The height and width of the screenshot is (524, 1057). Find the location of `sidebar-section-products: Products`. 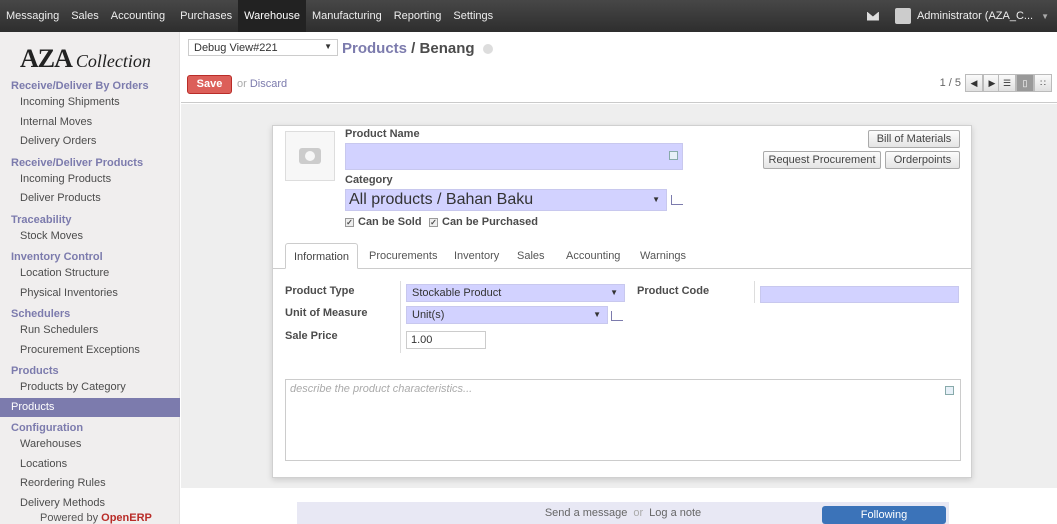

sidebar-section-products: Products is located at coordinates (35, 371).